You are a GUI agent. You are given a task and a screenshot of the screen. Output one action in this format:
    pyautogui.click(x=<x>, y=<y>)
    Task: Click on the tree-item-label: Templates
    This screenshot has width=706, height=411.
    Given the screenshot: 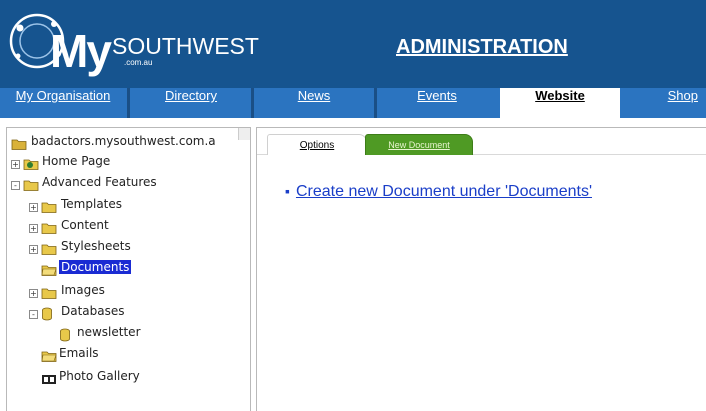 What is the action you would take?
    pyautogui.click(x=92, y=204)
    